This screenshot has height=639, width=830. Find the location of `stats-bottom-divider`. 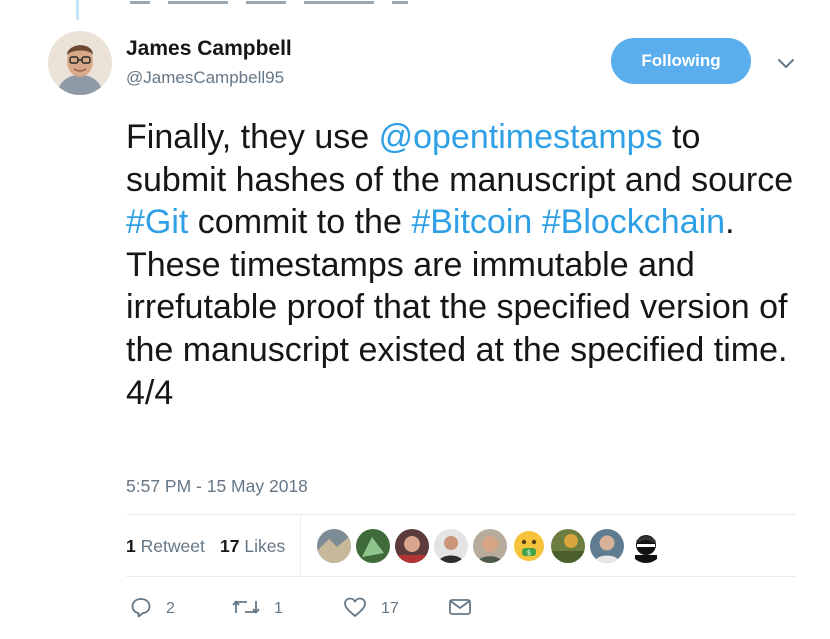

stats-bottom-divider is located at coordinates (461, 576).